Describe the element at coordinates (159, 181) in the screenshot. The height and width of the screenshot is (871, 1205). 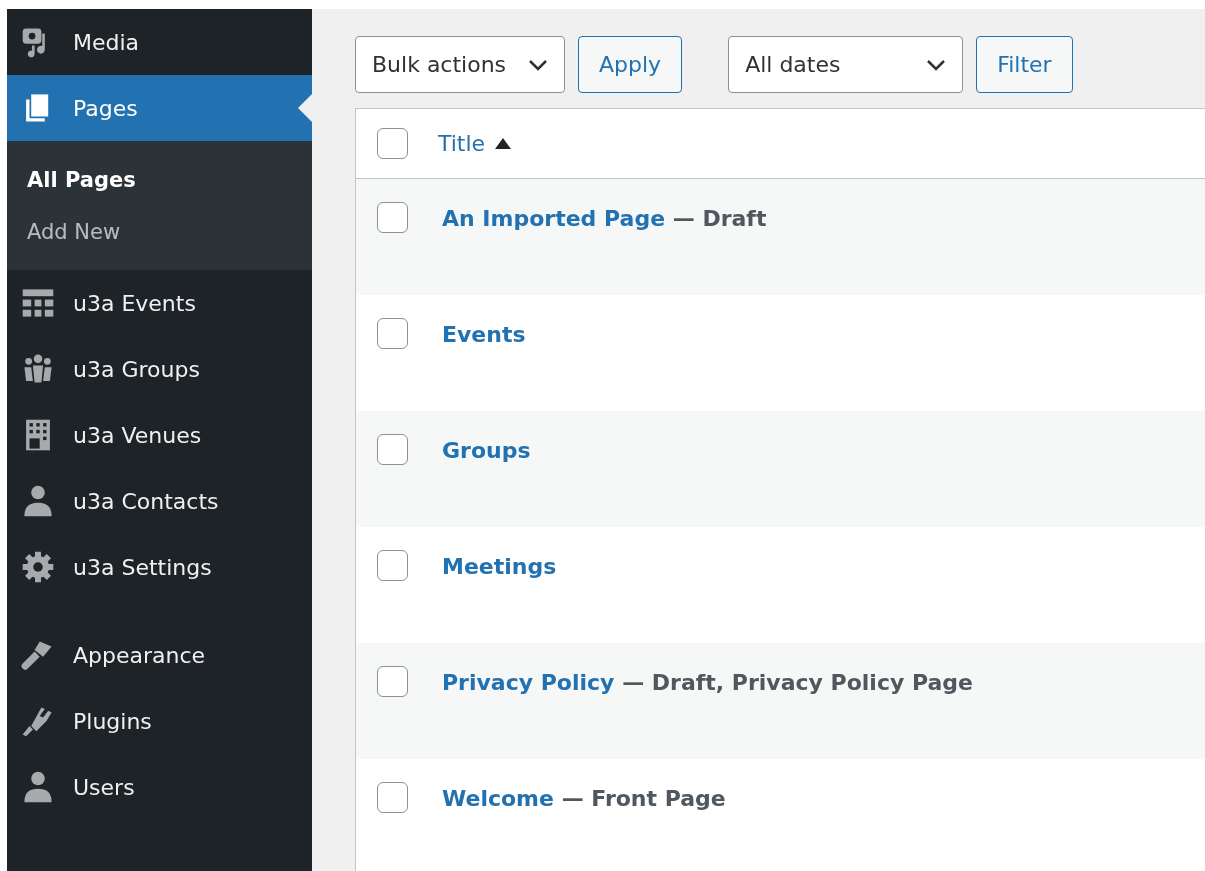
I see `submenu-item: All Pages` at that location.